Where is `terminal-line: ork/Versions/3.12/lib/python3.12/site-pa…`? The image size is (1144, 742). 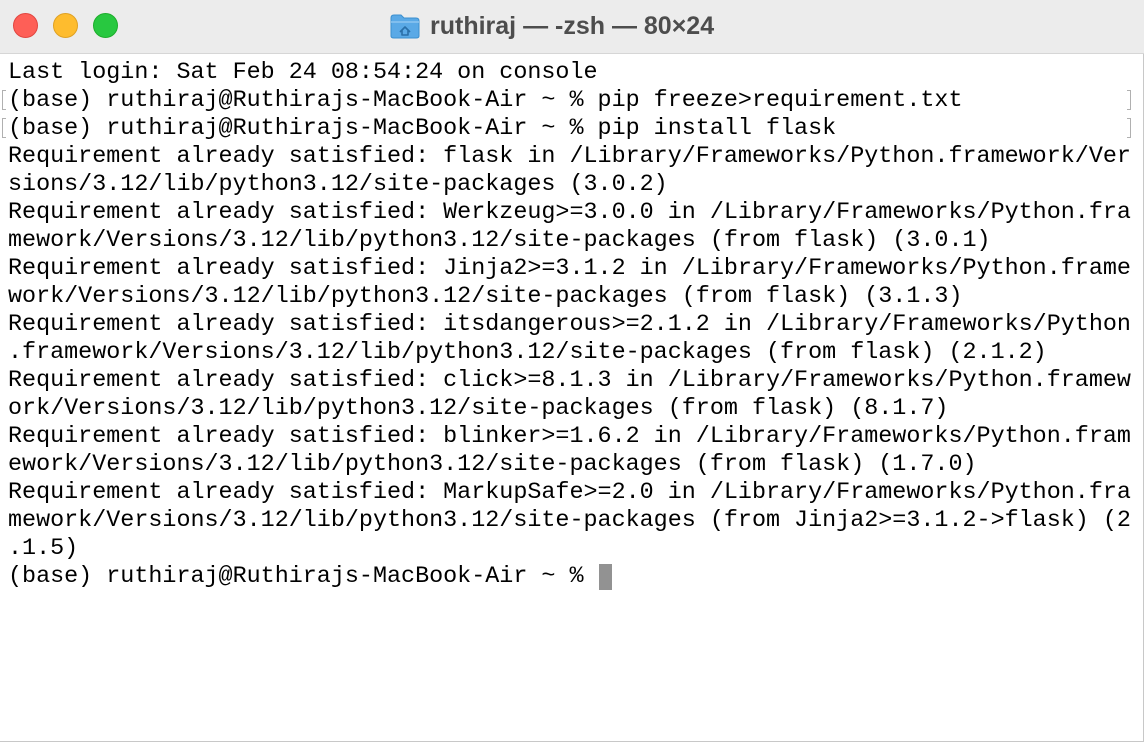 terminal-line: ork/Versions/3.12/lib/python3.12/site-pa… is located at coordinates (478, 409).